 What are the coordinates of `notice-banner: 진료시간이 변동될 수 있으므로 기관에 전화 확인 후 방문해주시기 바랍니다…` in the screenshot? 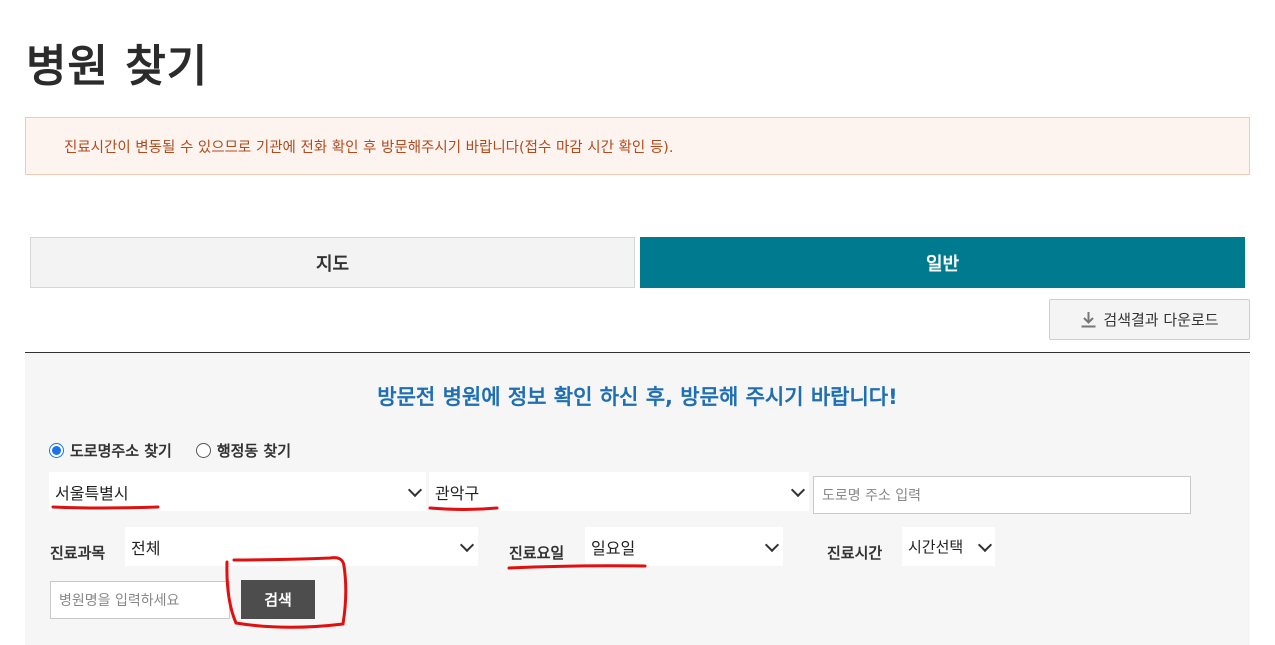 It's located at (637, 146).